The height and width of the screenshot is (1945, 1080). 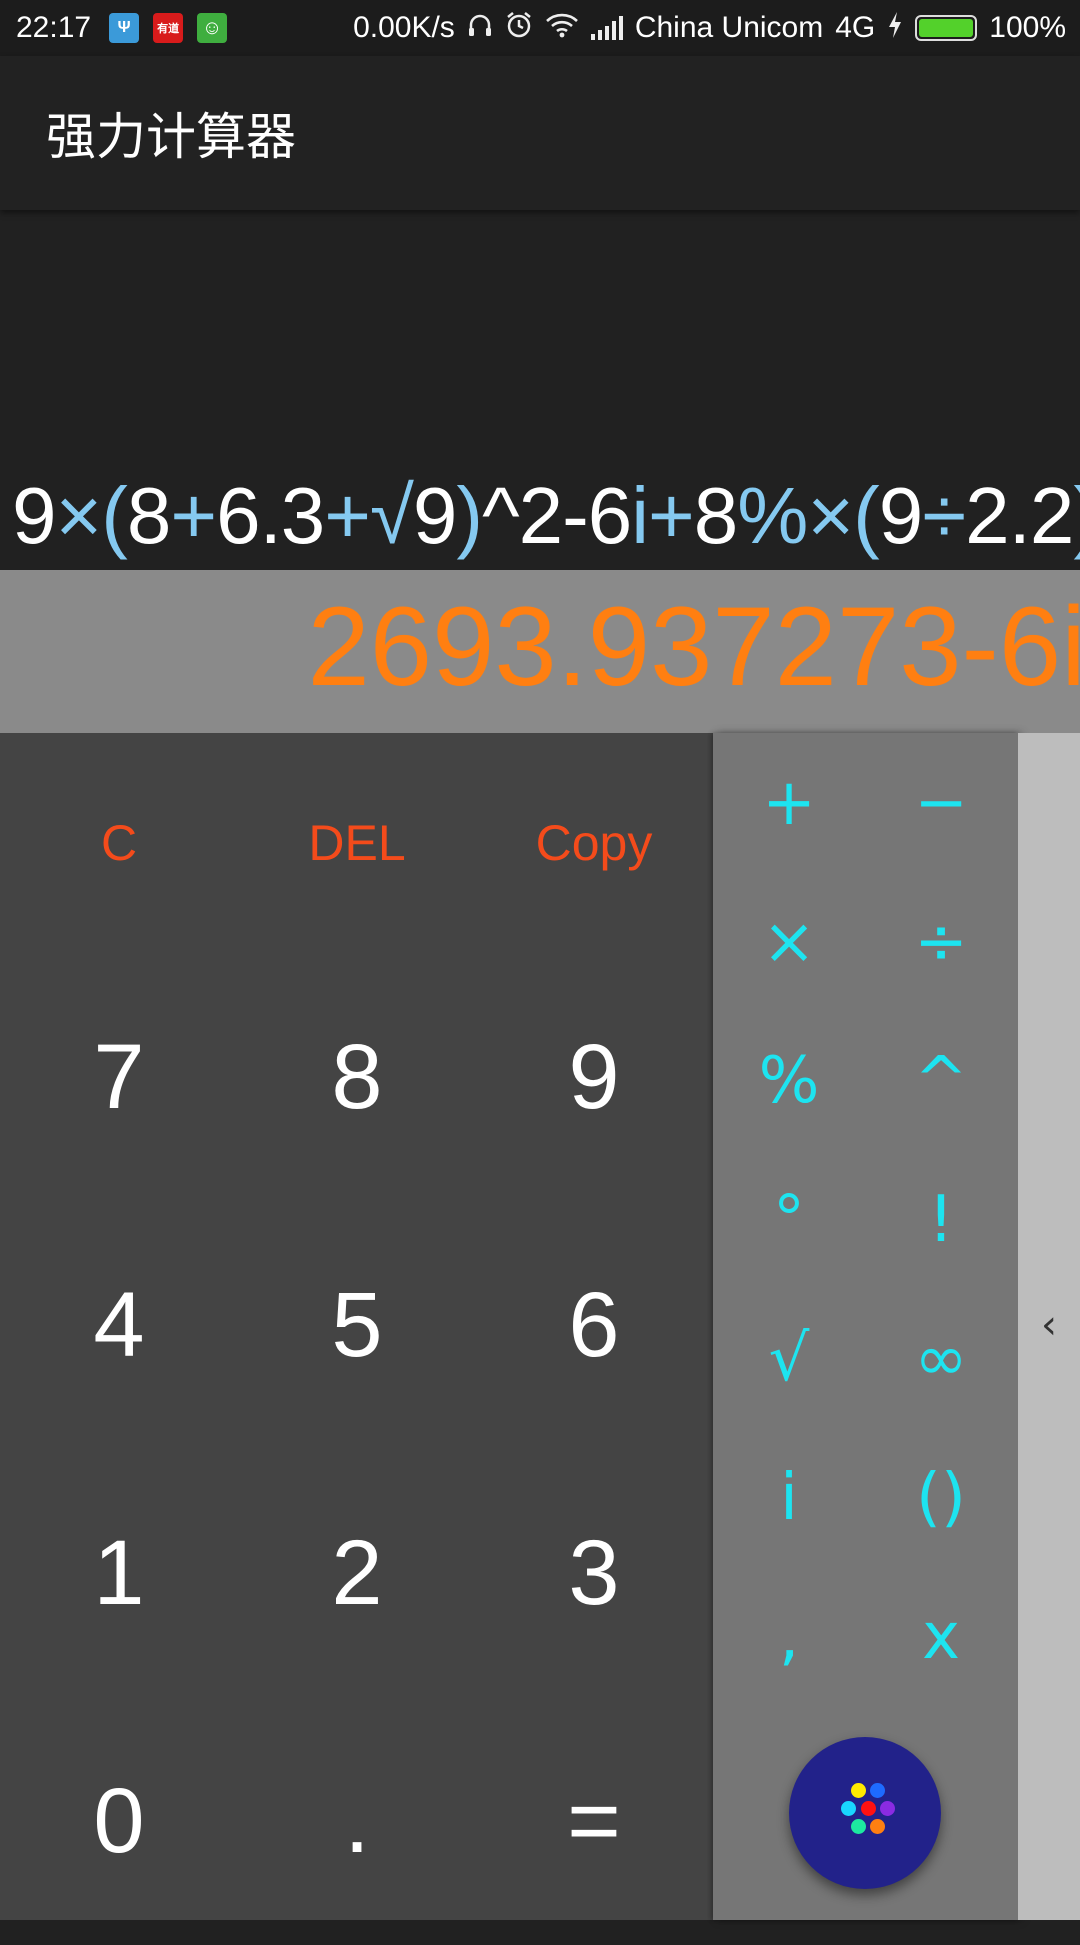 What do you see at coordinates (944, 515) in the screenshot?
I see `expression-token: ÷` at bounding box center [944, 515].